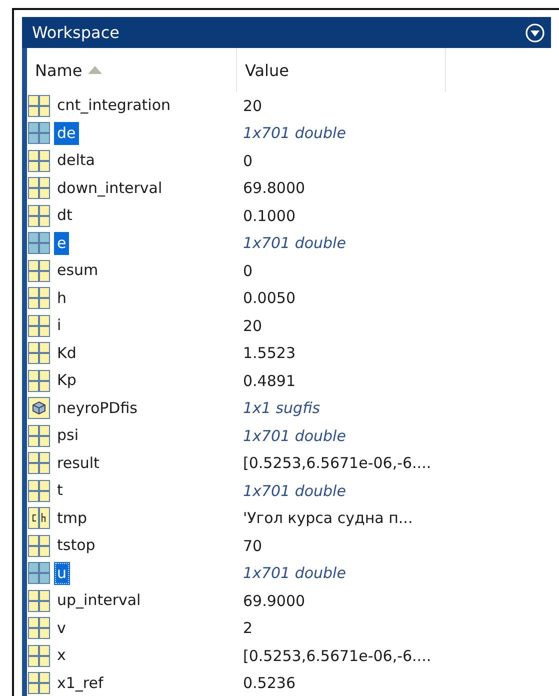  Describe the element at coordinates (78, 463) in the screenshot. I see `variable-name: result` at that location.